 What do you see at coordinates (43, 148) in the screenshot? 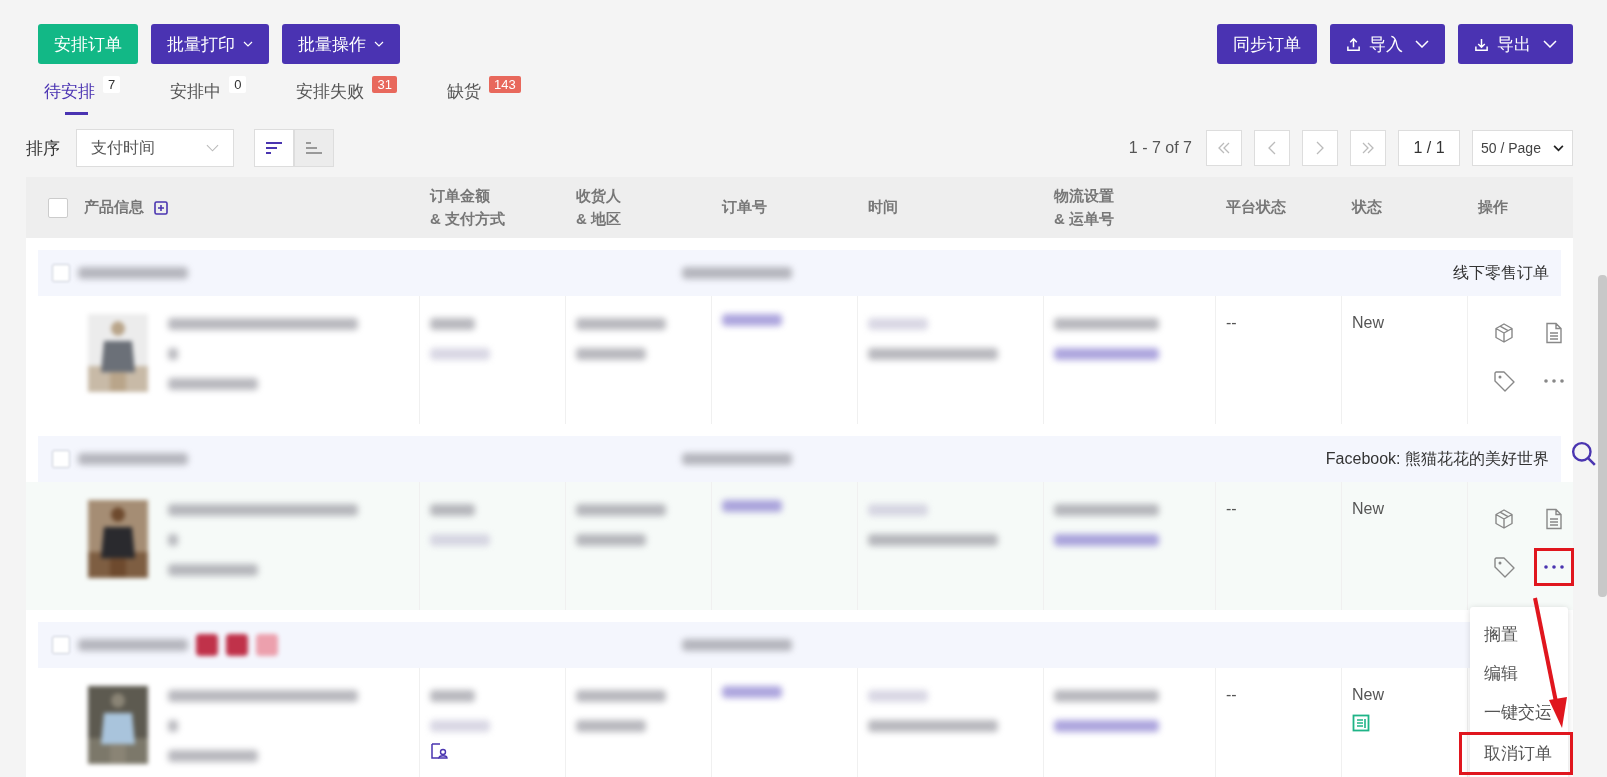
I see `sort-label: 排序` at bounding box center [43, 148].